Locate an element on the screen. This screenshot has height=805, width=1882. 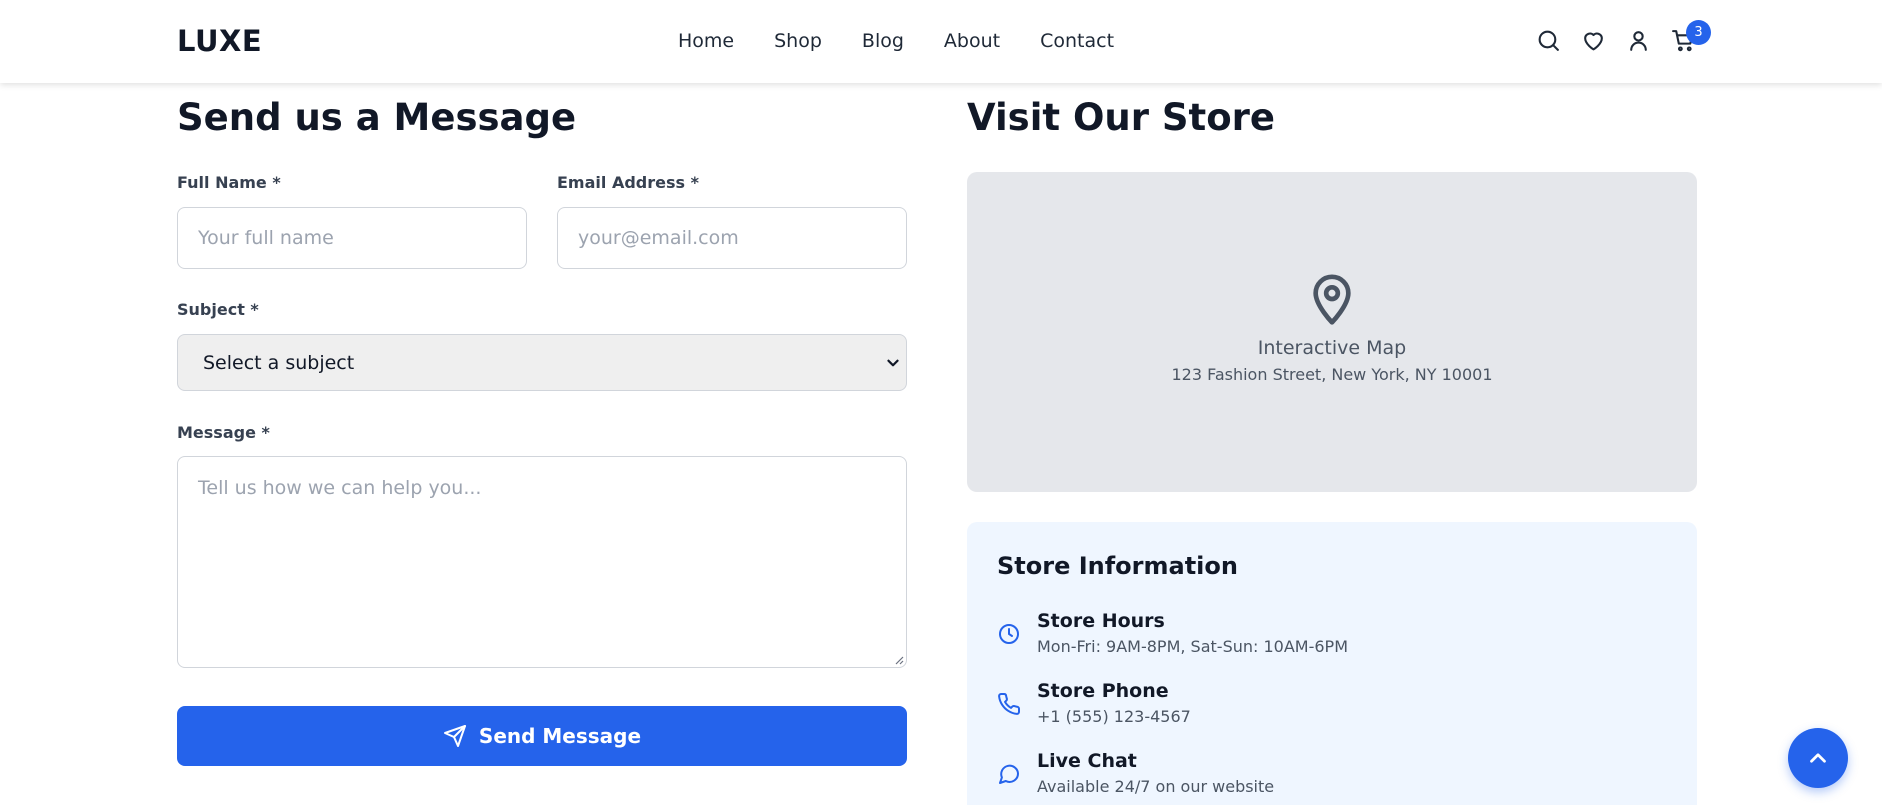
send-message-button: Send Message is located at coordinates (542, 736).